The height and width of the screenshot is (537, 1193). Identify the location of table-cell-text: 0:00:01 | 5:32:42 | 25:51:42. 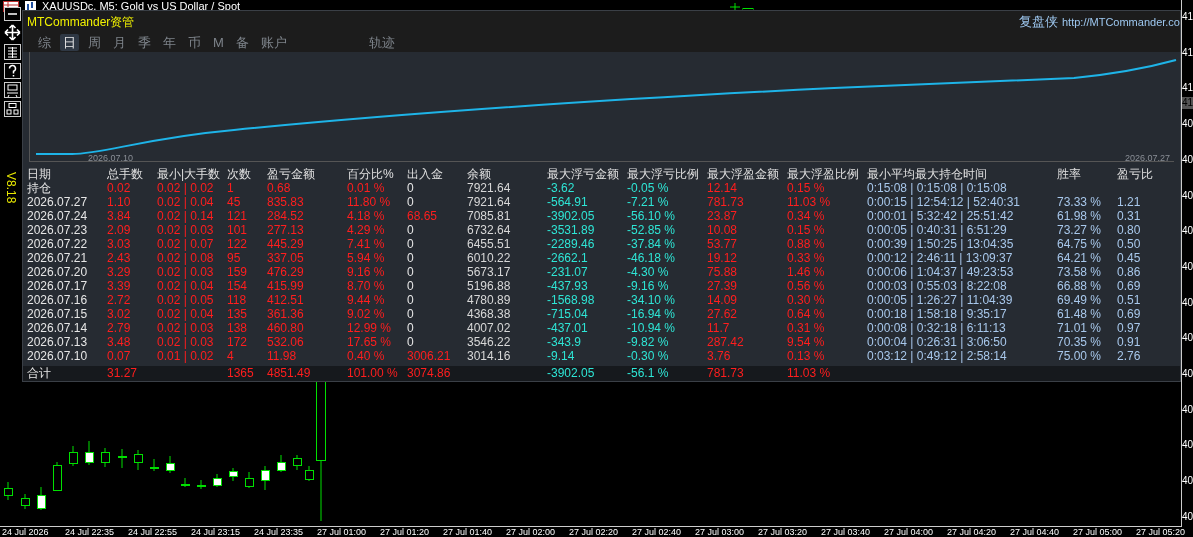
(941, 216).